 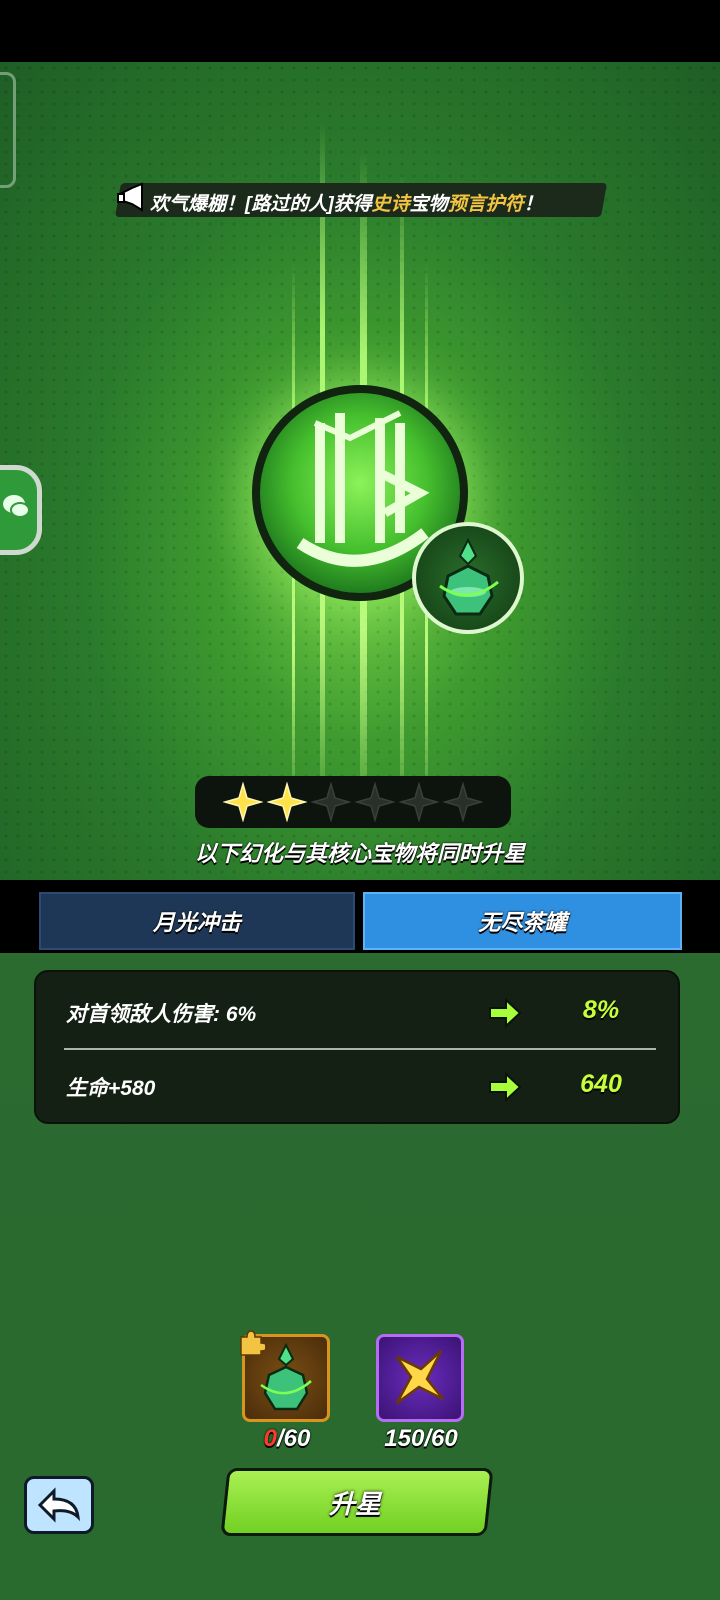 I want to click on announcement-text: 欢气爆棚！[路过的人]获得史诗宝物预言护符！, so click(x=375, y=202).